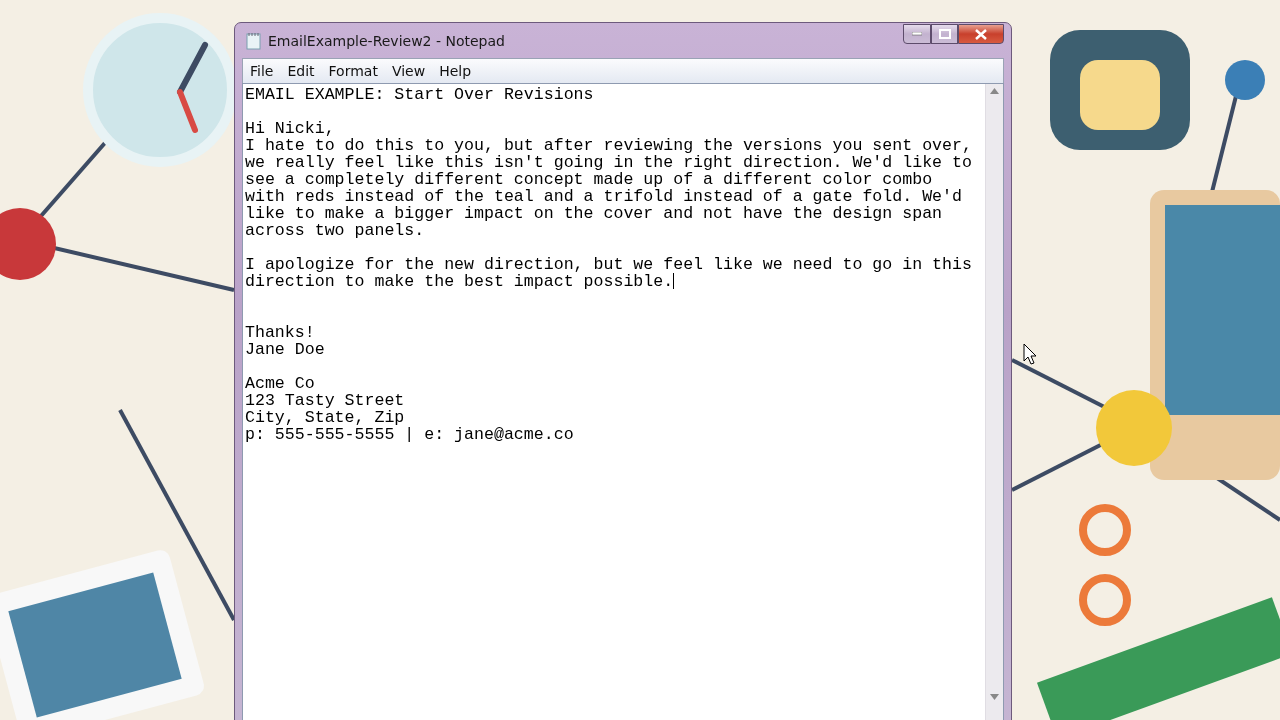  What do you see at coordinates (1030, 354) in the screenshot?
I see `mouse-pointer-icon` at bounding box center [1030, 354].